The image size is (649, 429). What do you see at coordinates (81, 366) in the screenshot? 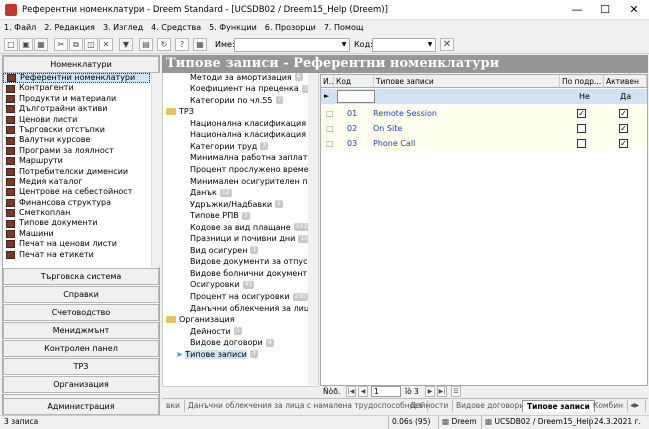
I see `group-header: ТРЗ` at bounding box center [81, 366].